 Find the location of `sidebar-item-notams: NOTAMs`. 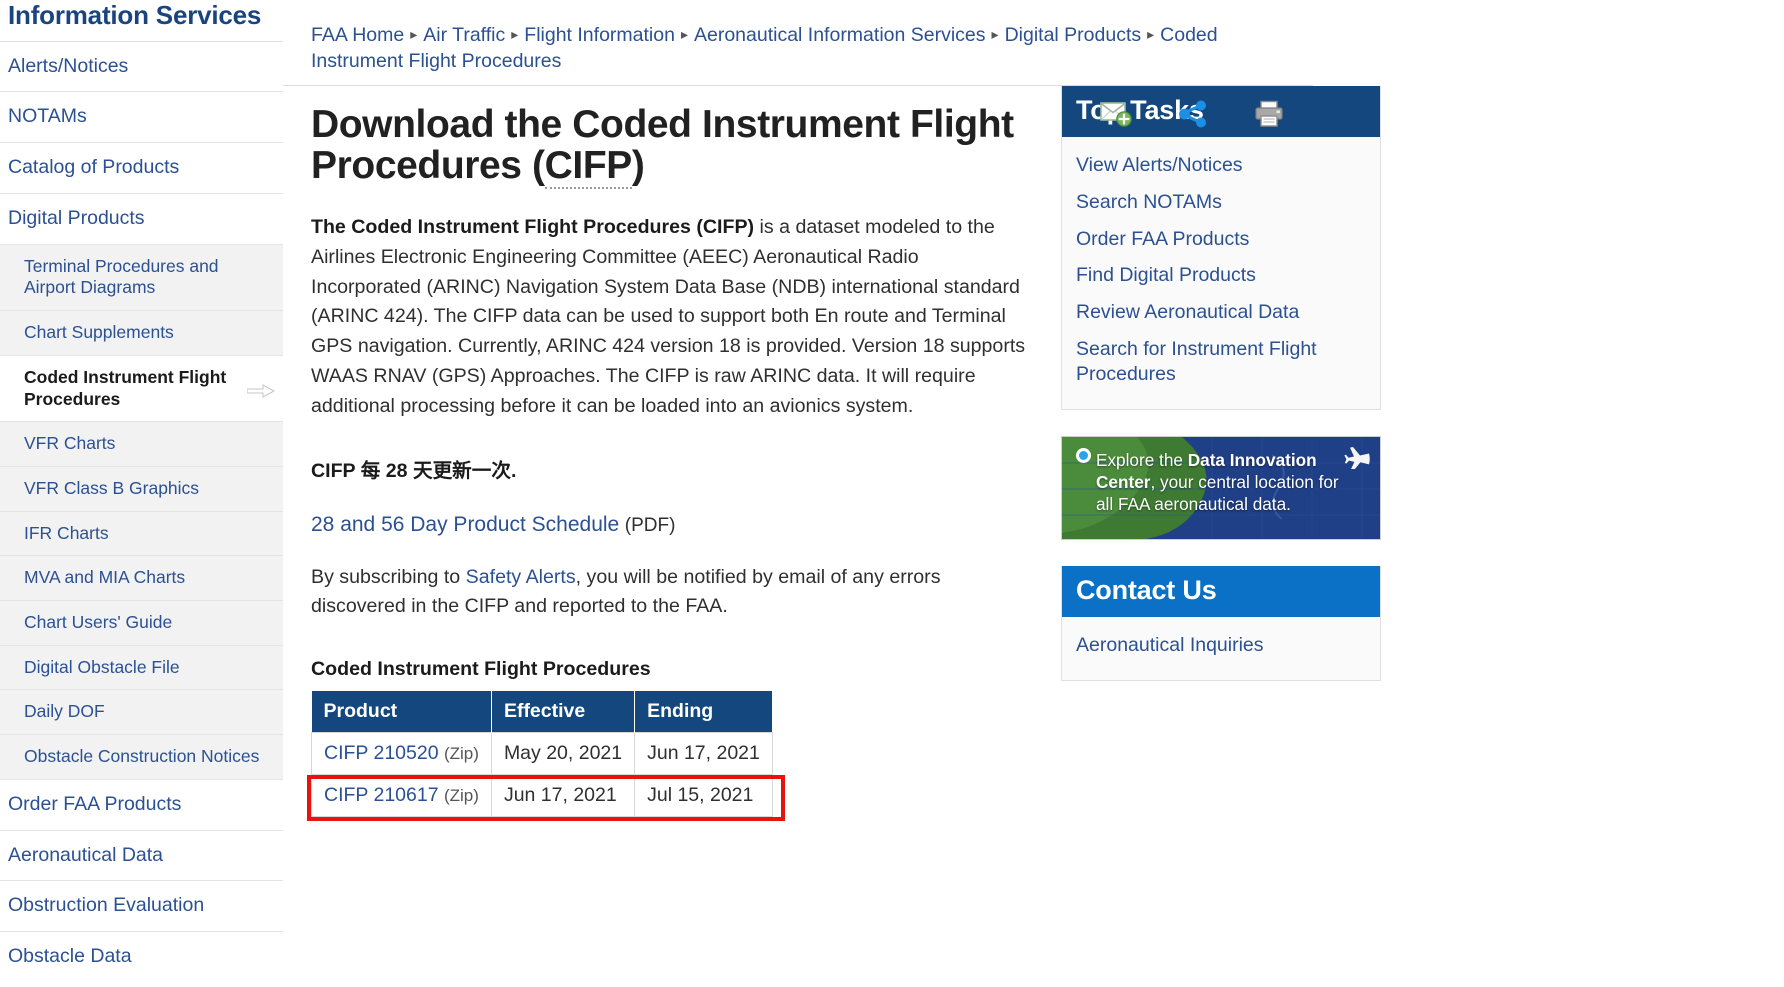

sidebar-item-notams: NOTAMs is located at coordinates (141, 116).